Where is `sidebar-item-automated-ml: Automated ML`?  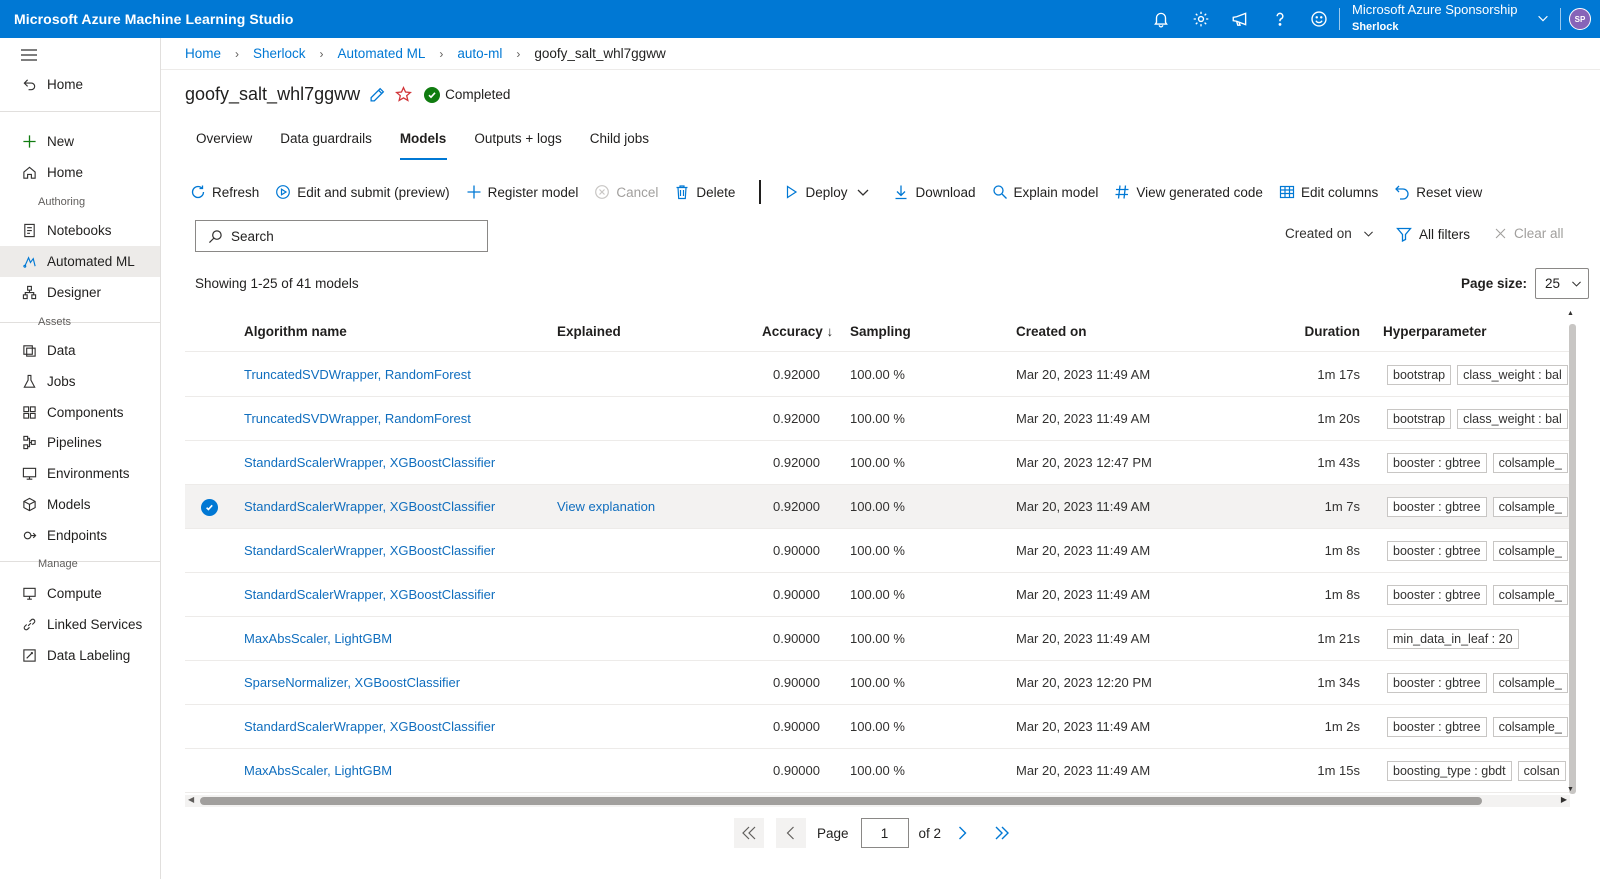
sidebar-item-automated-ml: Automated ML is located at coordinates (80, 261).